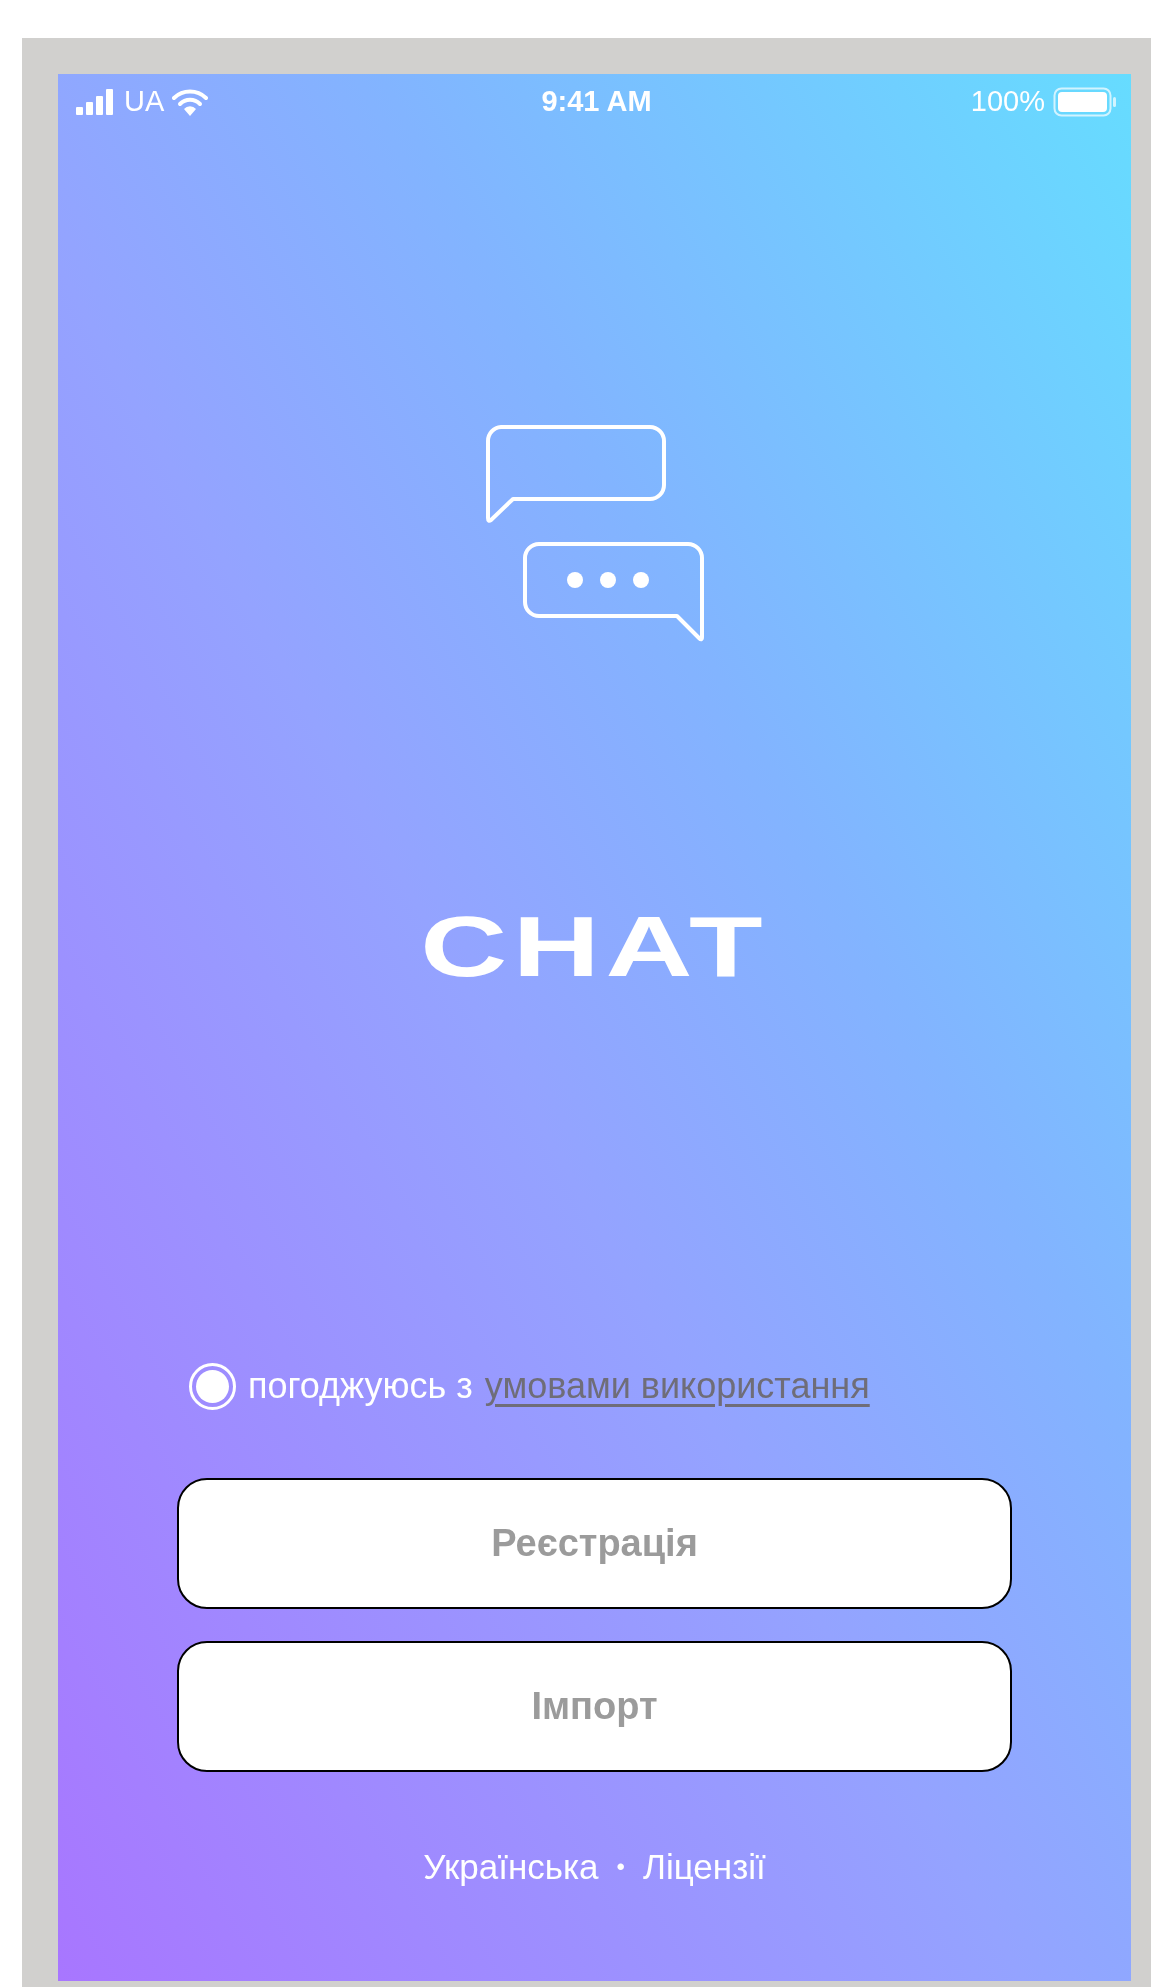 Image resolution: width=1151 pixels, height=1987 pixels. Describe the element at coordinates (144, 102) in the screenshot. I see `carrier-label: UA` at that location.